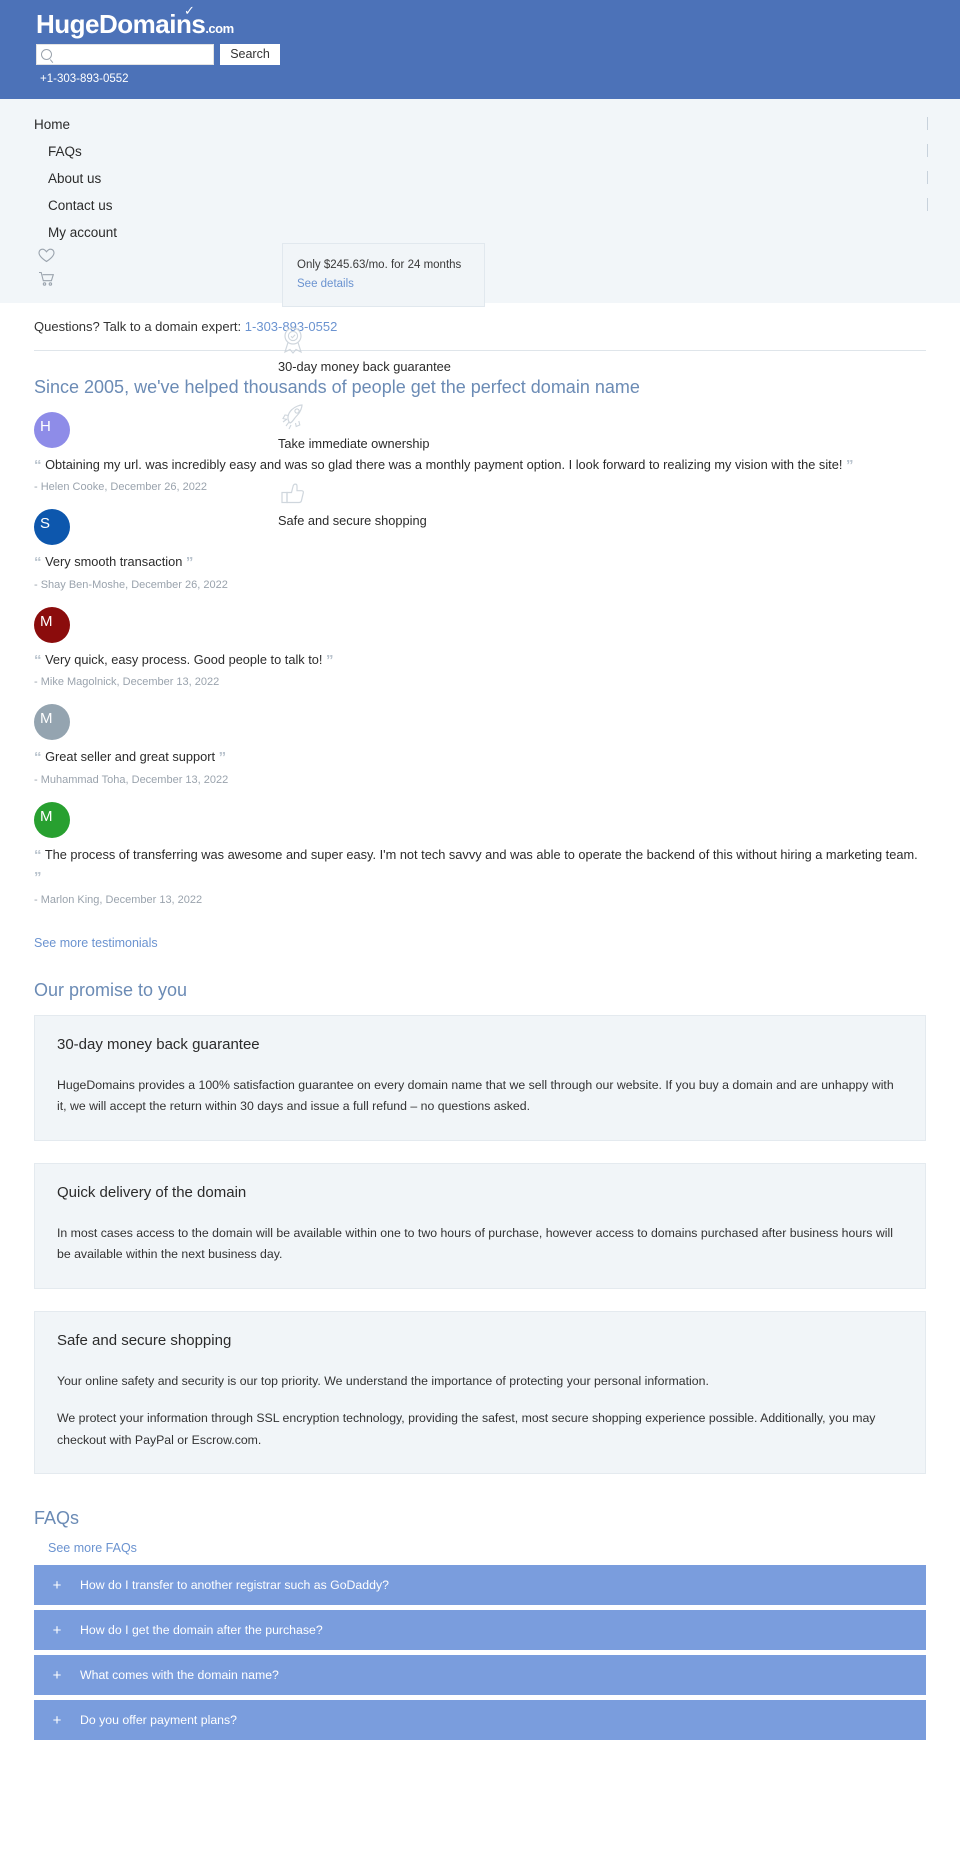 This screenshot has width=960, height=1875. I want to click on expert-text: Questions? Talk to a domain expert:, so click(138, 326).